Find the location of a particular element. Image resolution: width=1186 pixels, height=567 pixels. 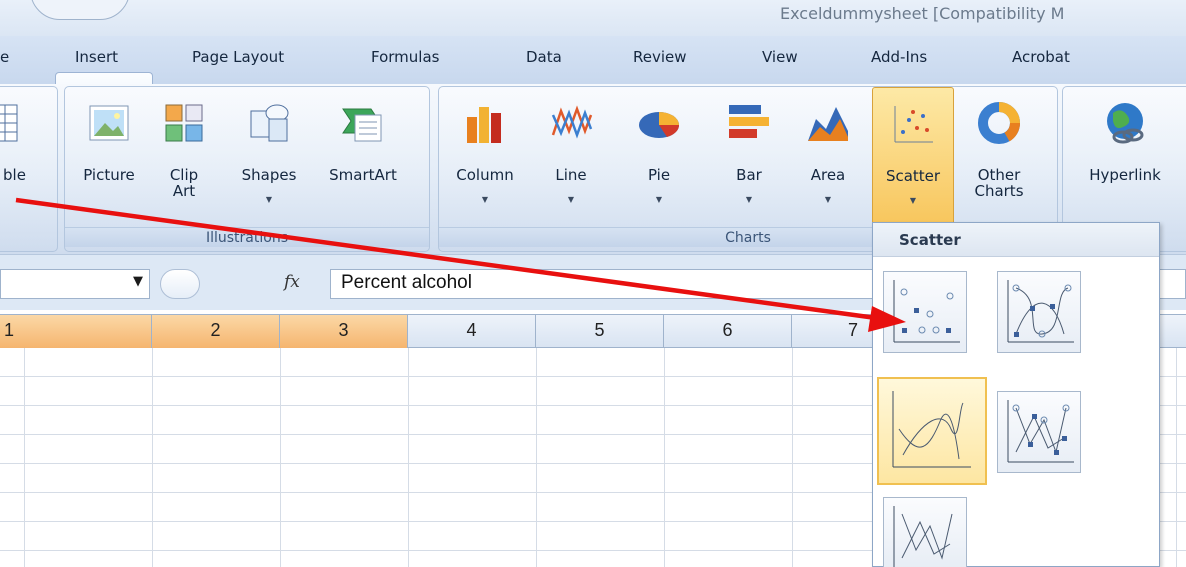

other-charts-label: Other Charts is located at coordinates (999, 183).